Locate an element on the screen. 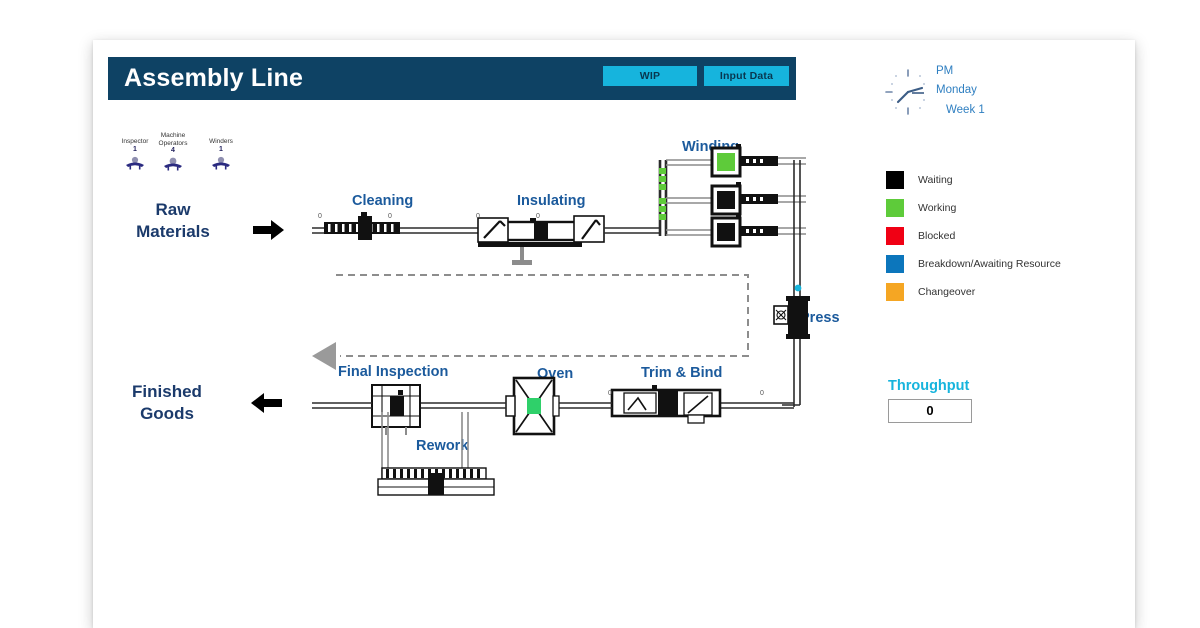  app-header-bar: Assembly Line WIP Input Data is located at coordinates (452, 78).